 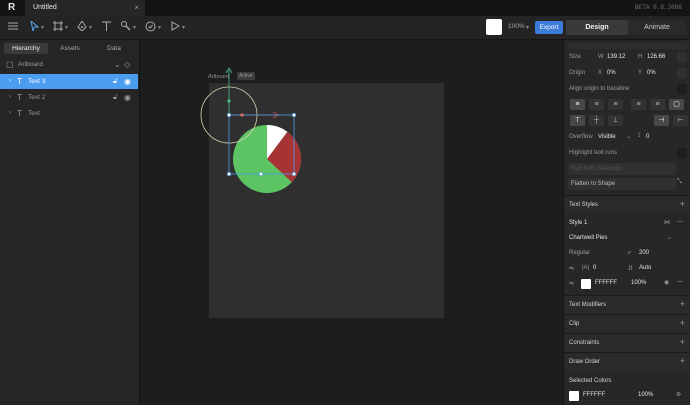 I want to click on section-constraints: Constraints +, so click(x=627, y=342).